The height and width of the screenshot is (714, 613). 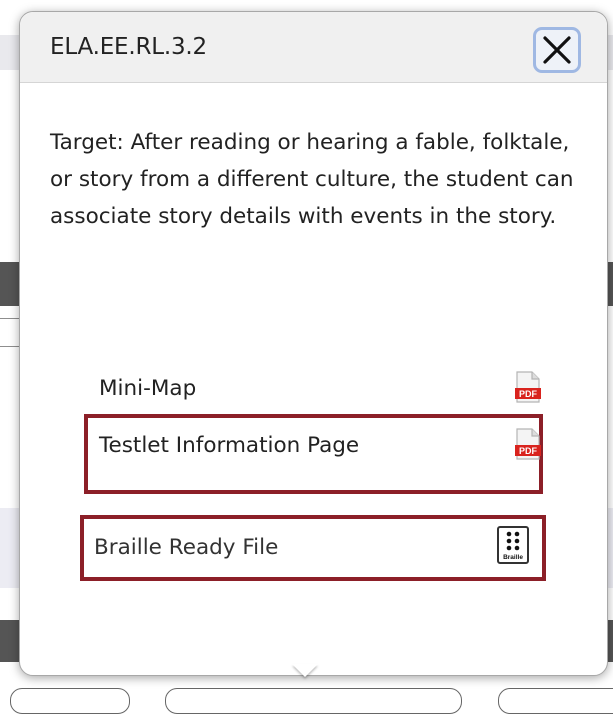 I want to click on mini-map-link: Mini-Map, so click(x=147, y=388).